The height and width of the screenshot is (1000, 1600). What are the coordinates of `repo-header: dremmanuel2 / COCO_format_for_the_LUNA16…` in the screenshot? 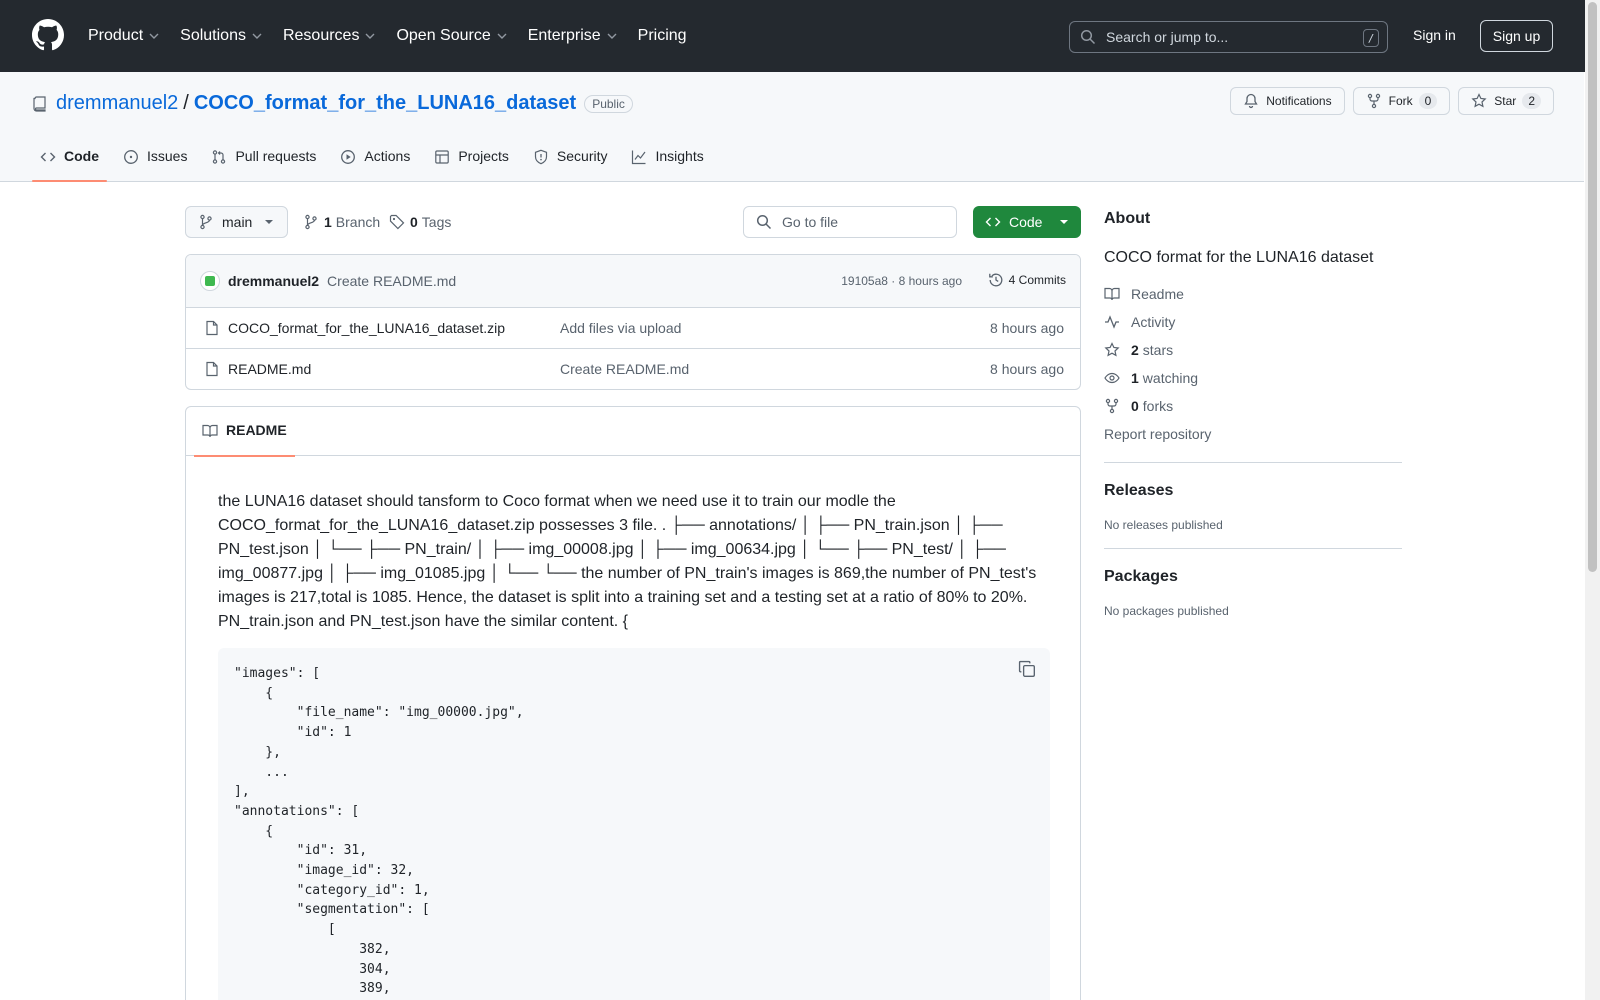 It's located at (792, 127).